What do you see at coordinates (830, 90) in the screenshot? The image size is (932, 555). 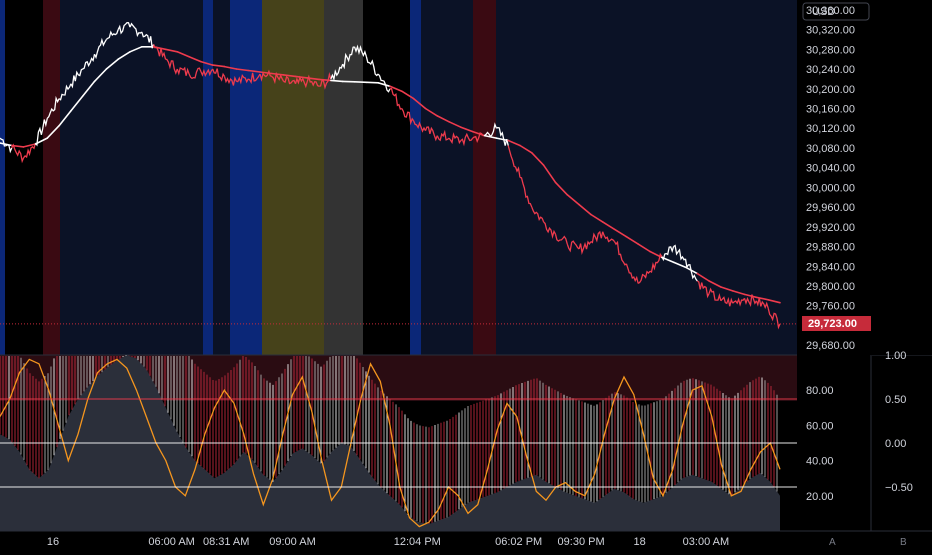 I see `price-tick-label: 30,200.00` at bounding box center [830, 90].